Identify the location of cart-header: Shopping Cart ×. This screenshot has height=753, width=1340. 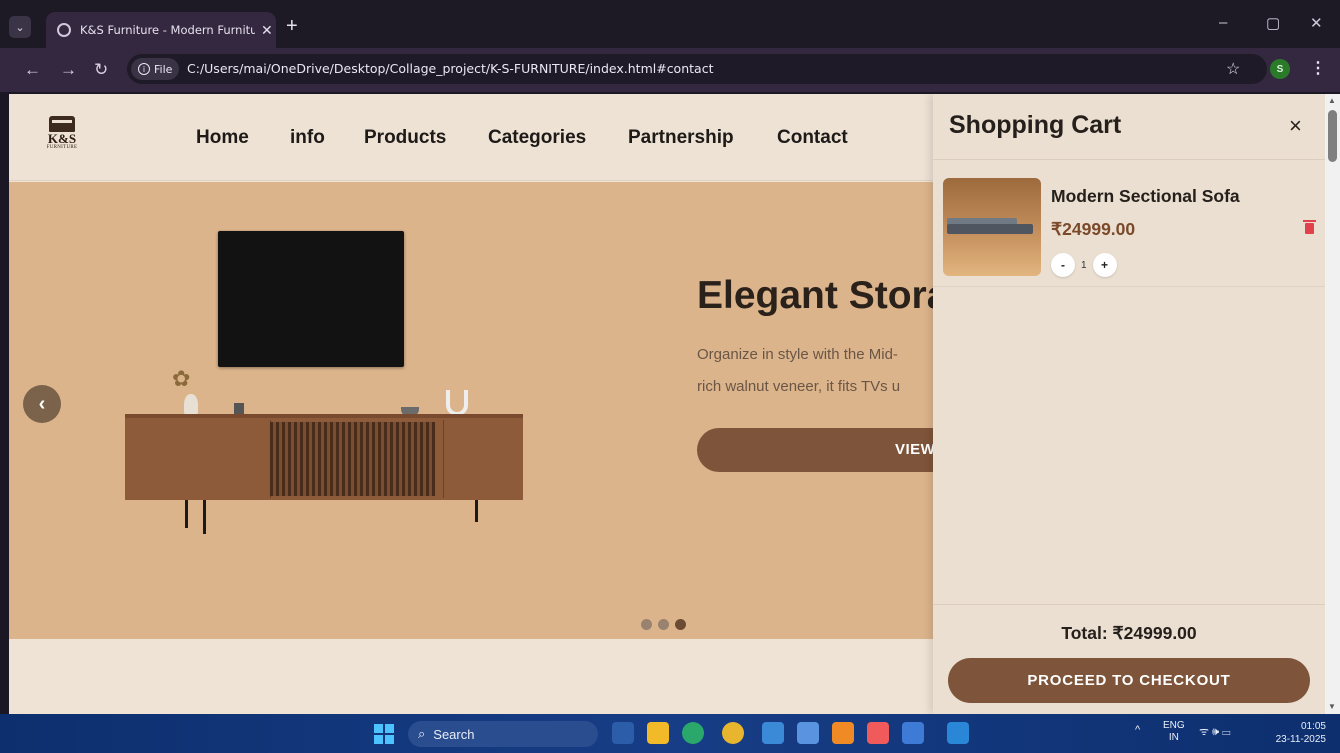
(1129, 127).